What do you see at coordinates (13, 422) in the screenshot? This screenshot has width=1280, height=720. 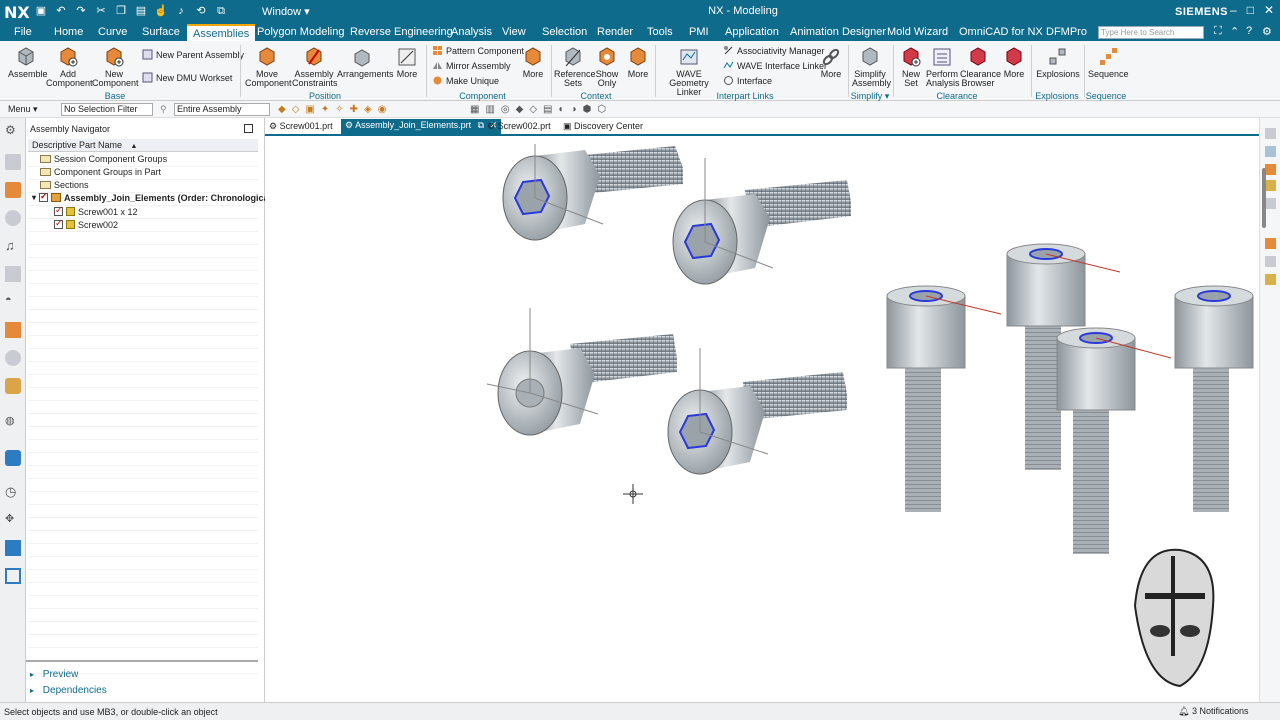 I see `history-icon: ◍` at bounding box center [13, 422].